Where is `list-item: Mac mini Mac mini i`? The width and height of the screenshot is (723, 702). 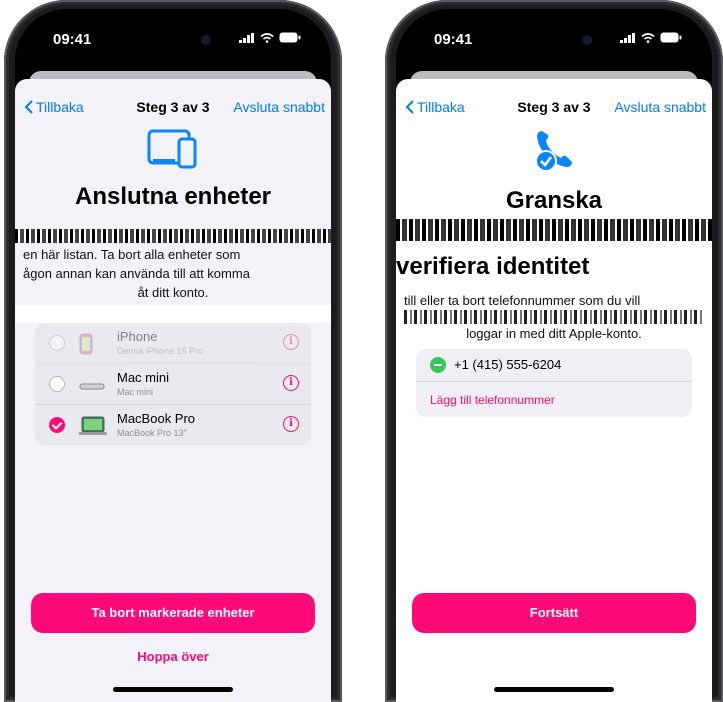 list-item: Mac mini Mac mini i is located at coordinates (173, 384).